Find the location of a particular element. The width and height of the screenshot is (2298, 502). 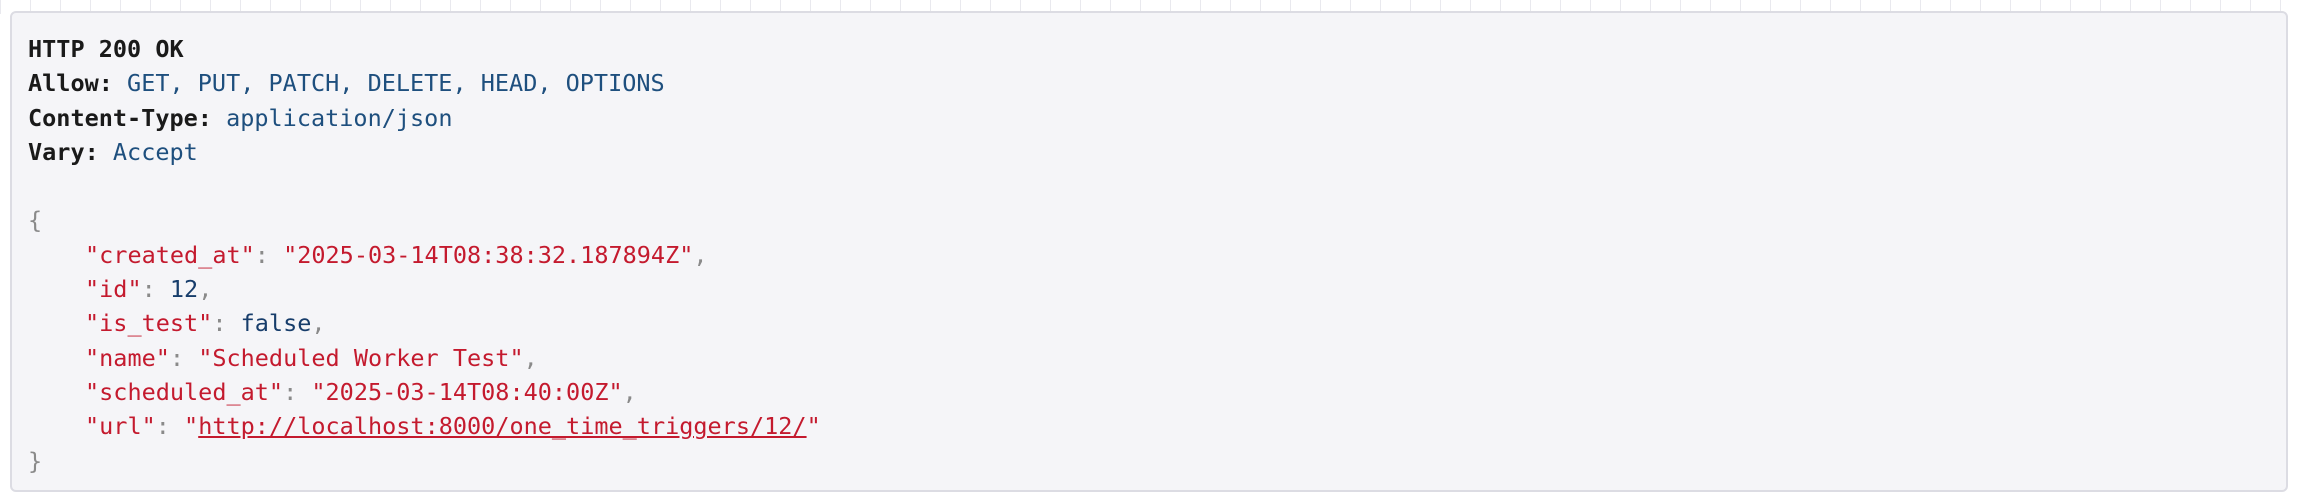

status-text: HTTP 200 OK is located at coordinates (106, 49).